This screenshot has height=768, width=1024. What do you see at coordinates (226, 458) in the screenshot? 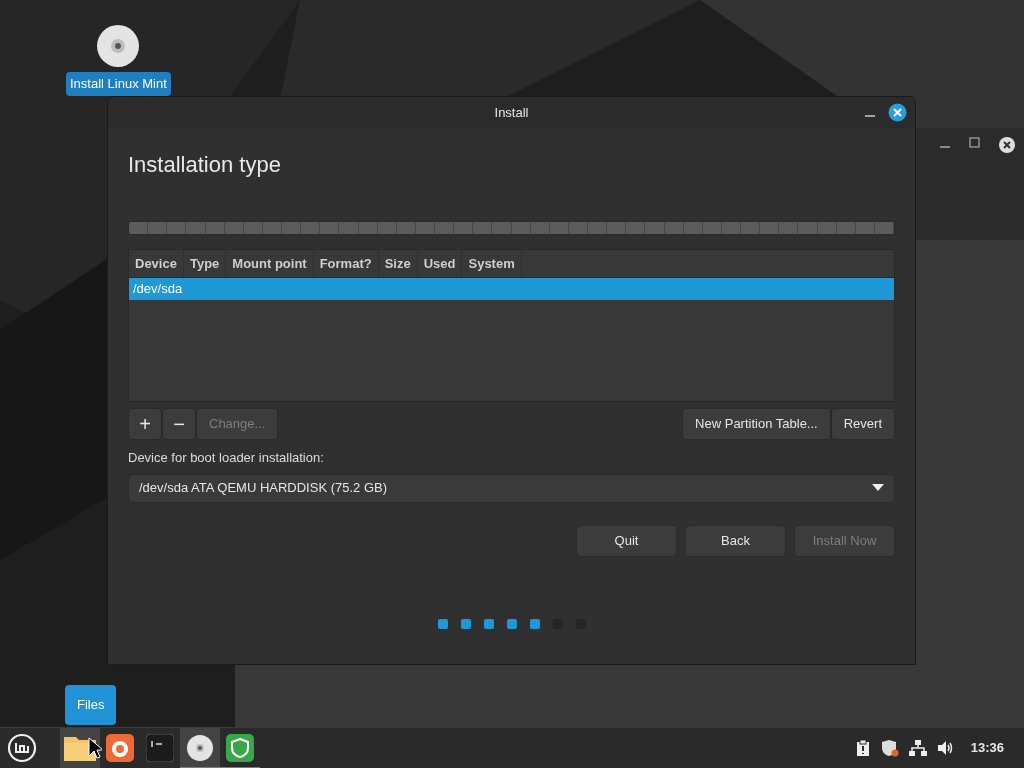
I see `field-label: Device for boot loader installation:` at bounding box center [226, 458].